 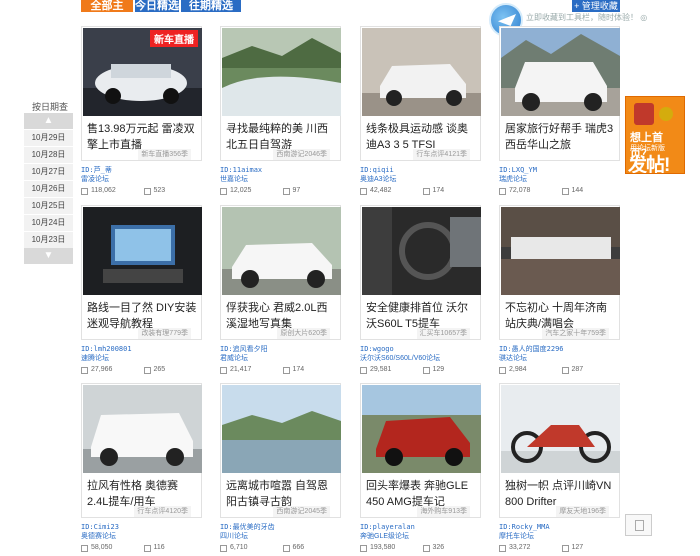 I want to click on card-category: 汽车之家十年759季, so click(x=575, y=333).